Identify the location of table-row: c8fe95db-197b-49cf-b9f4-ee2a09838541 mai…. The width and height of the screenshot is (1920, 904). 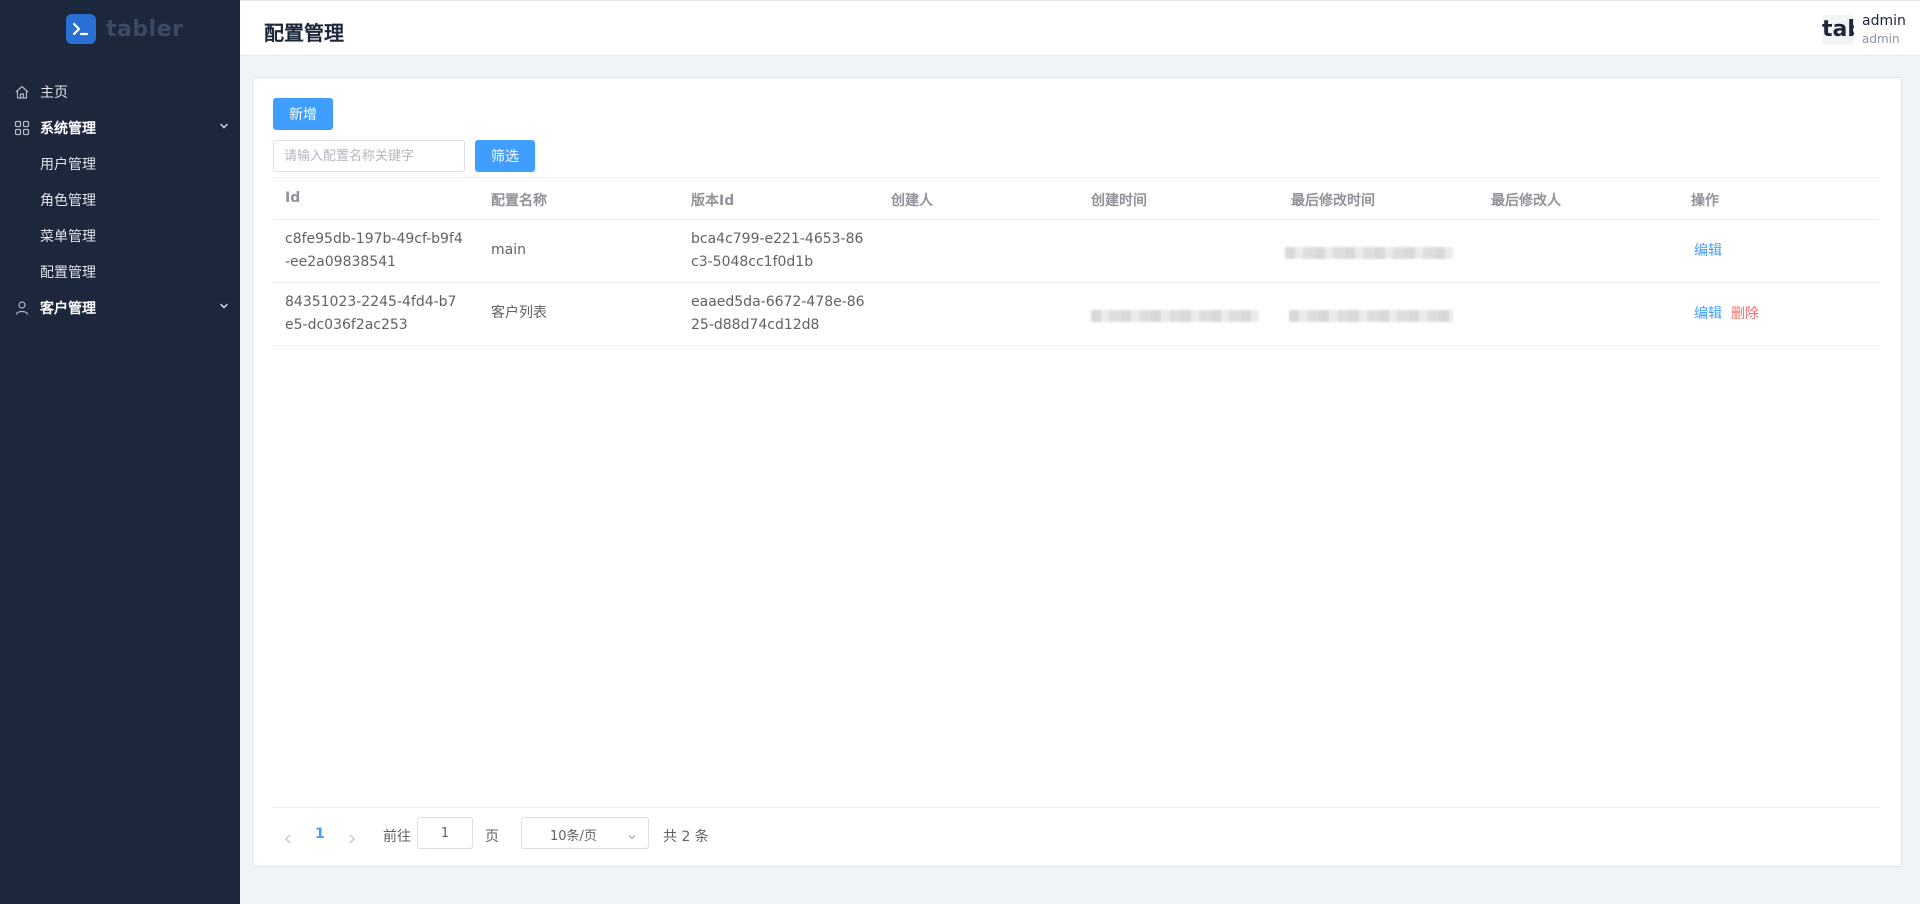
(1076, 251).